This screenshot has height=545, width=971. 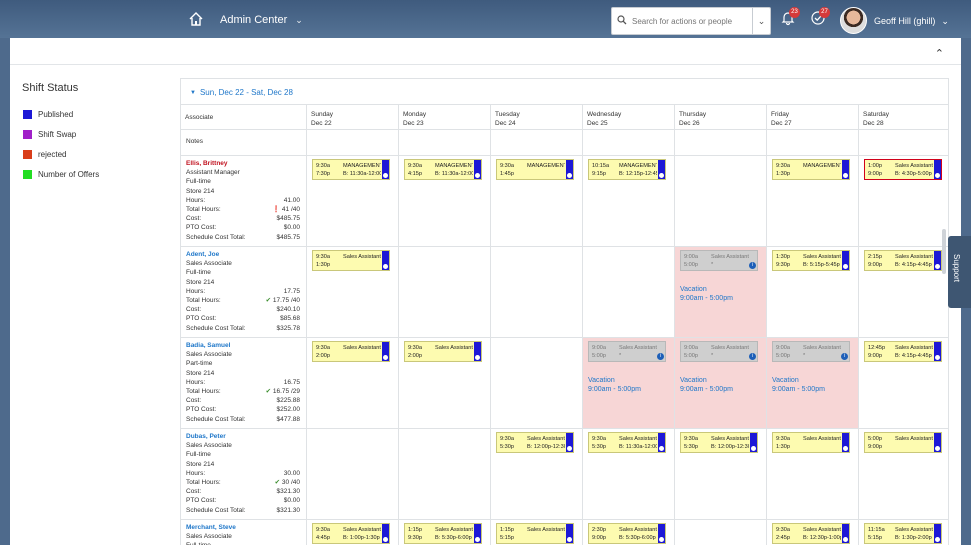 I want to click on shift-block: 9:30a 7:30p MANAGEMENT B: 11:30a-12:00p, so click(x=351, y=169).